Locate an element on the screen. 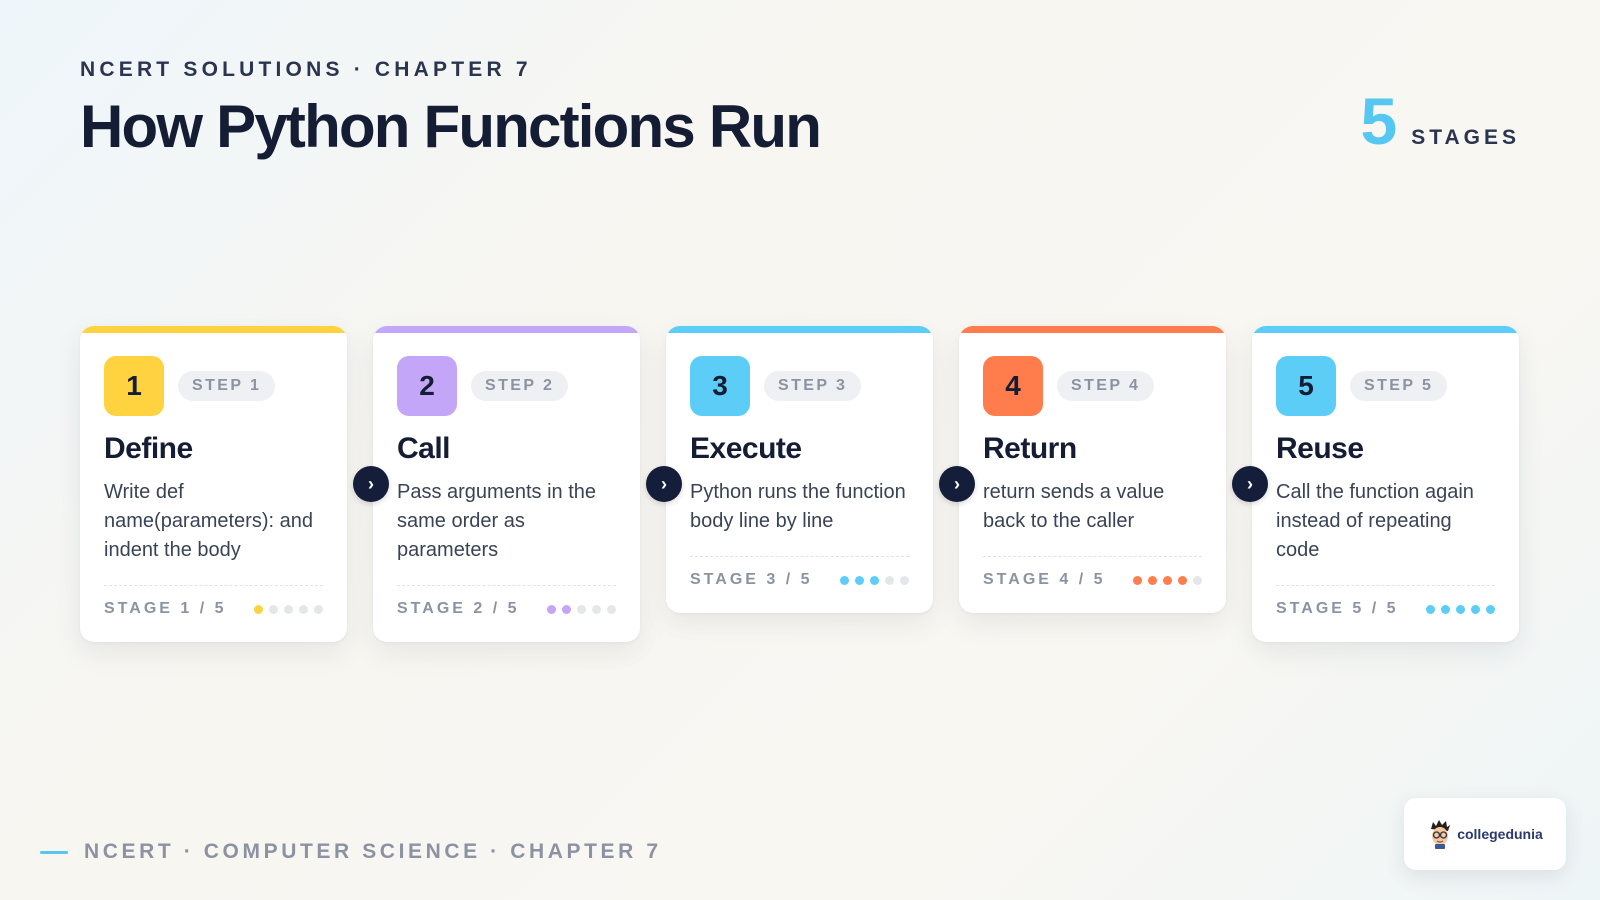  stage-label: STAGE 4 / 5 is located at coordinates (1044, 579).